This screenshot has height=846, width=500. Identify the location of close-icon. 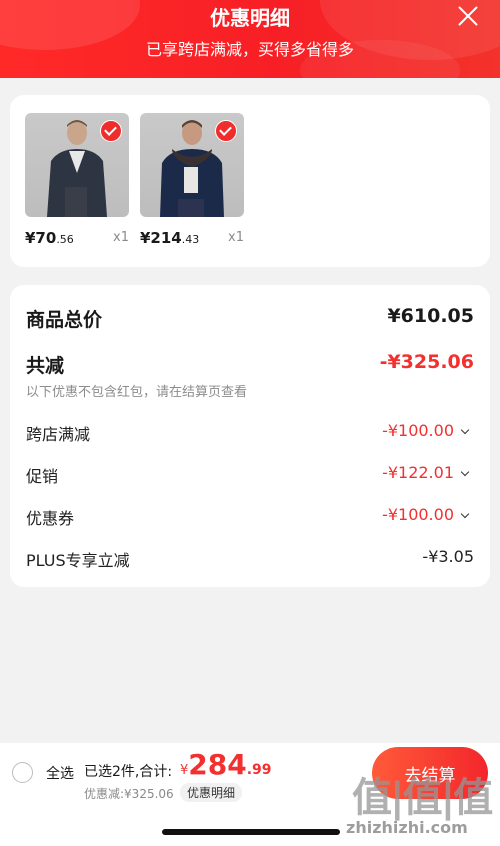
(468, 16).